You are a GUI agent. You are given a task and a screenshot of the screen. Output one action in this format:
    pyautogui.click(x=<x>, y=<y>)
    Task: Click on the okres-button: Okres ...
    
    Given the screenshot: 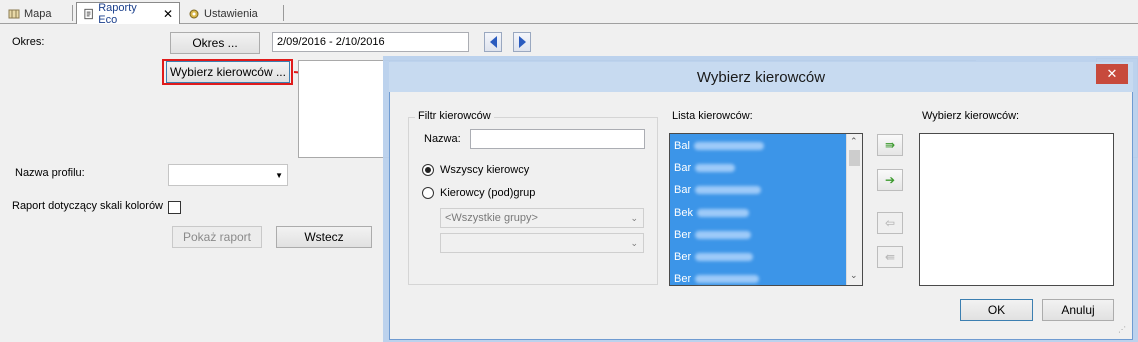 What is the action you would take?
    pyautogui.click(x=215, y=43)
    